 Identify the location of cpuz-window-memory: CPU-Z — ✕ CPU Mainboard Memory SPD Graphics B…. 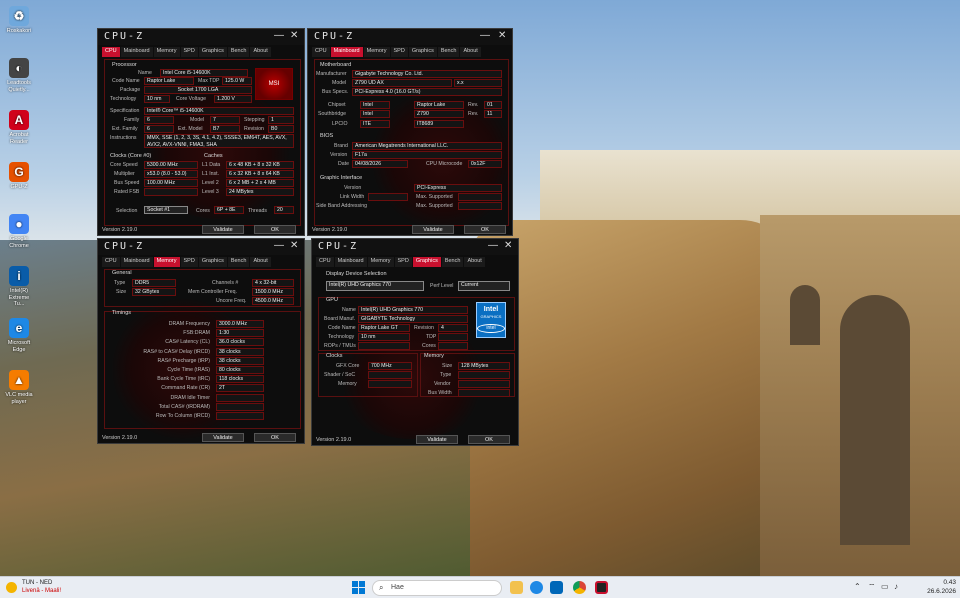
(201, 341).